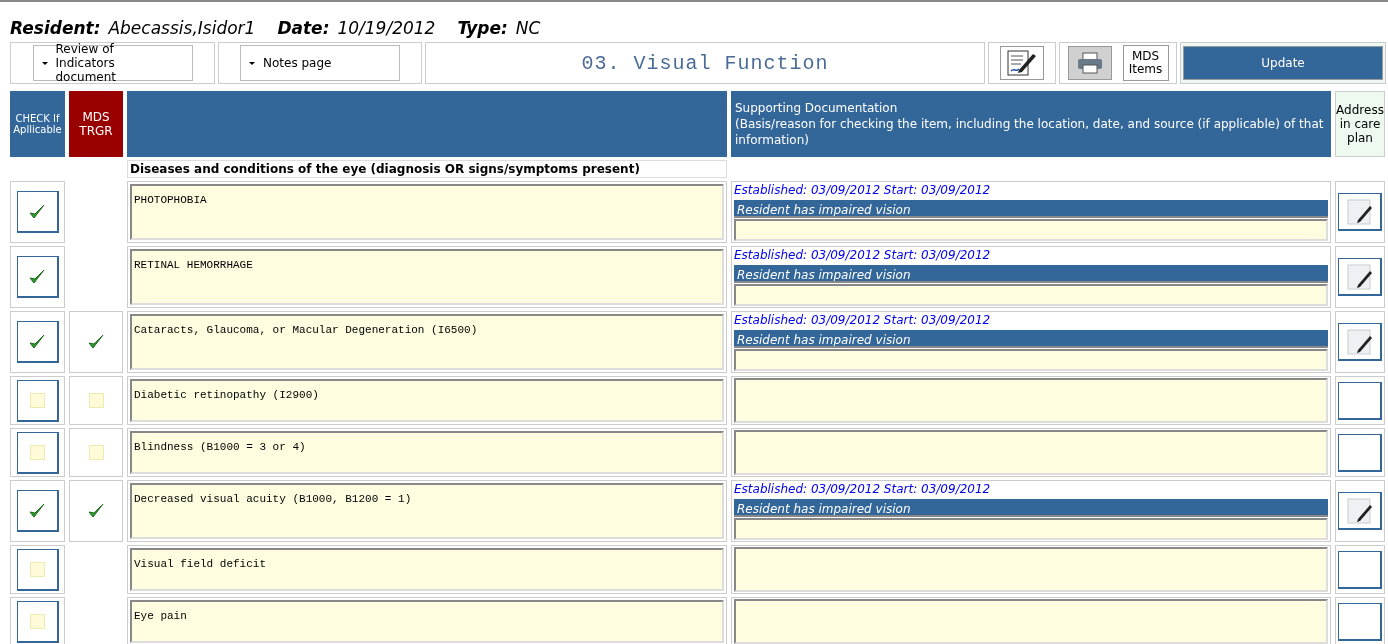 The image size is (1388, 644). What do you see at coordinates (528, 28) in the screenshot?
I see `type-value: NC` at bounding box center [528, 28].